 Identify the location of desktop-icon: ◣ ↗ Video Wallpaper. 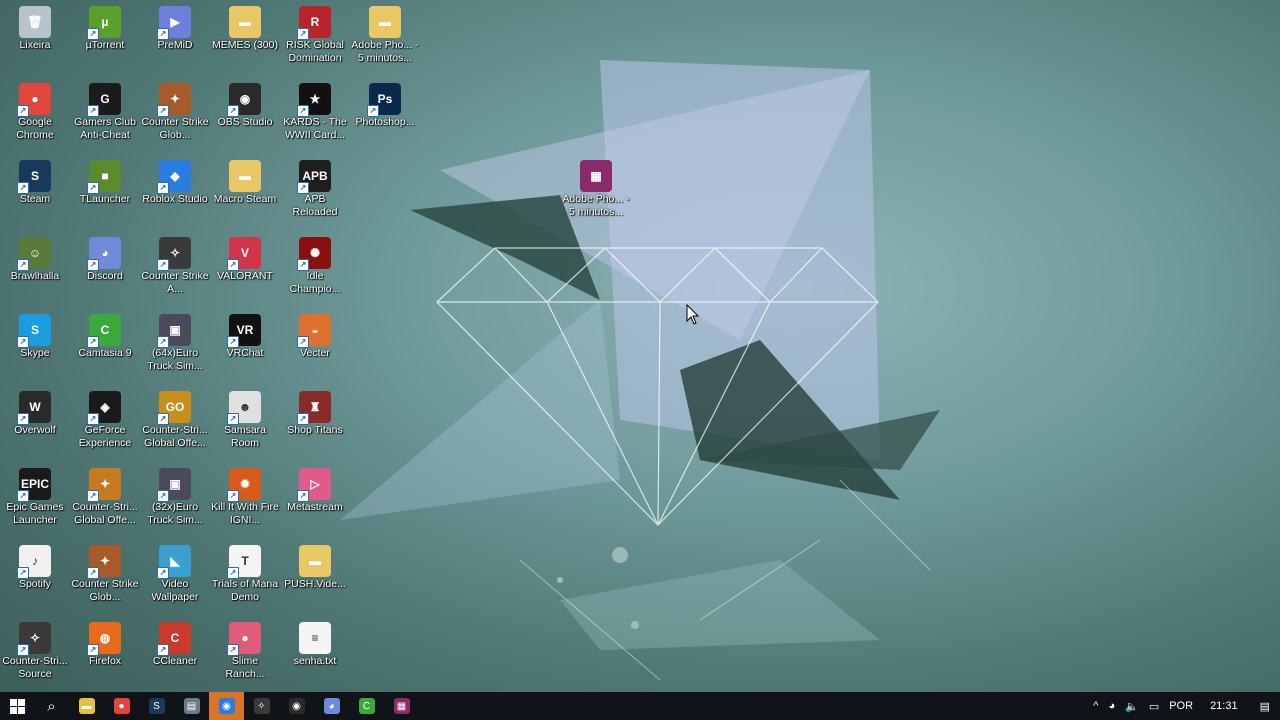
(175, 576).